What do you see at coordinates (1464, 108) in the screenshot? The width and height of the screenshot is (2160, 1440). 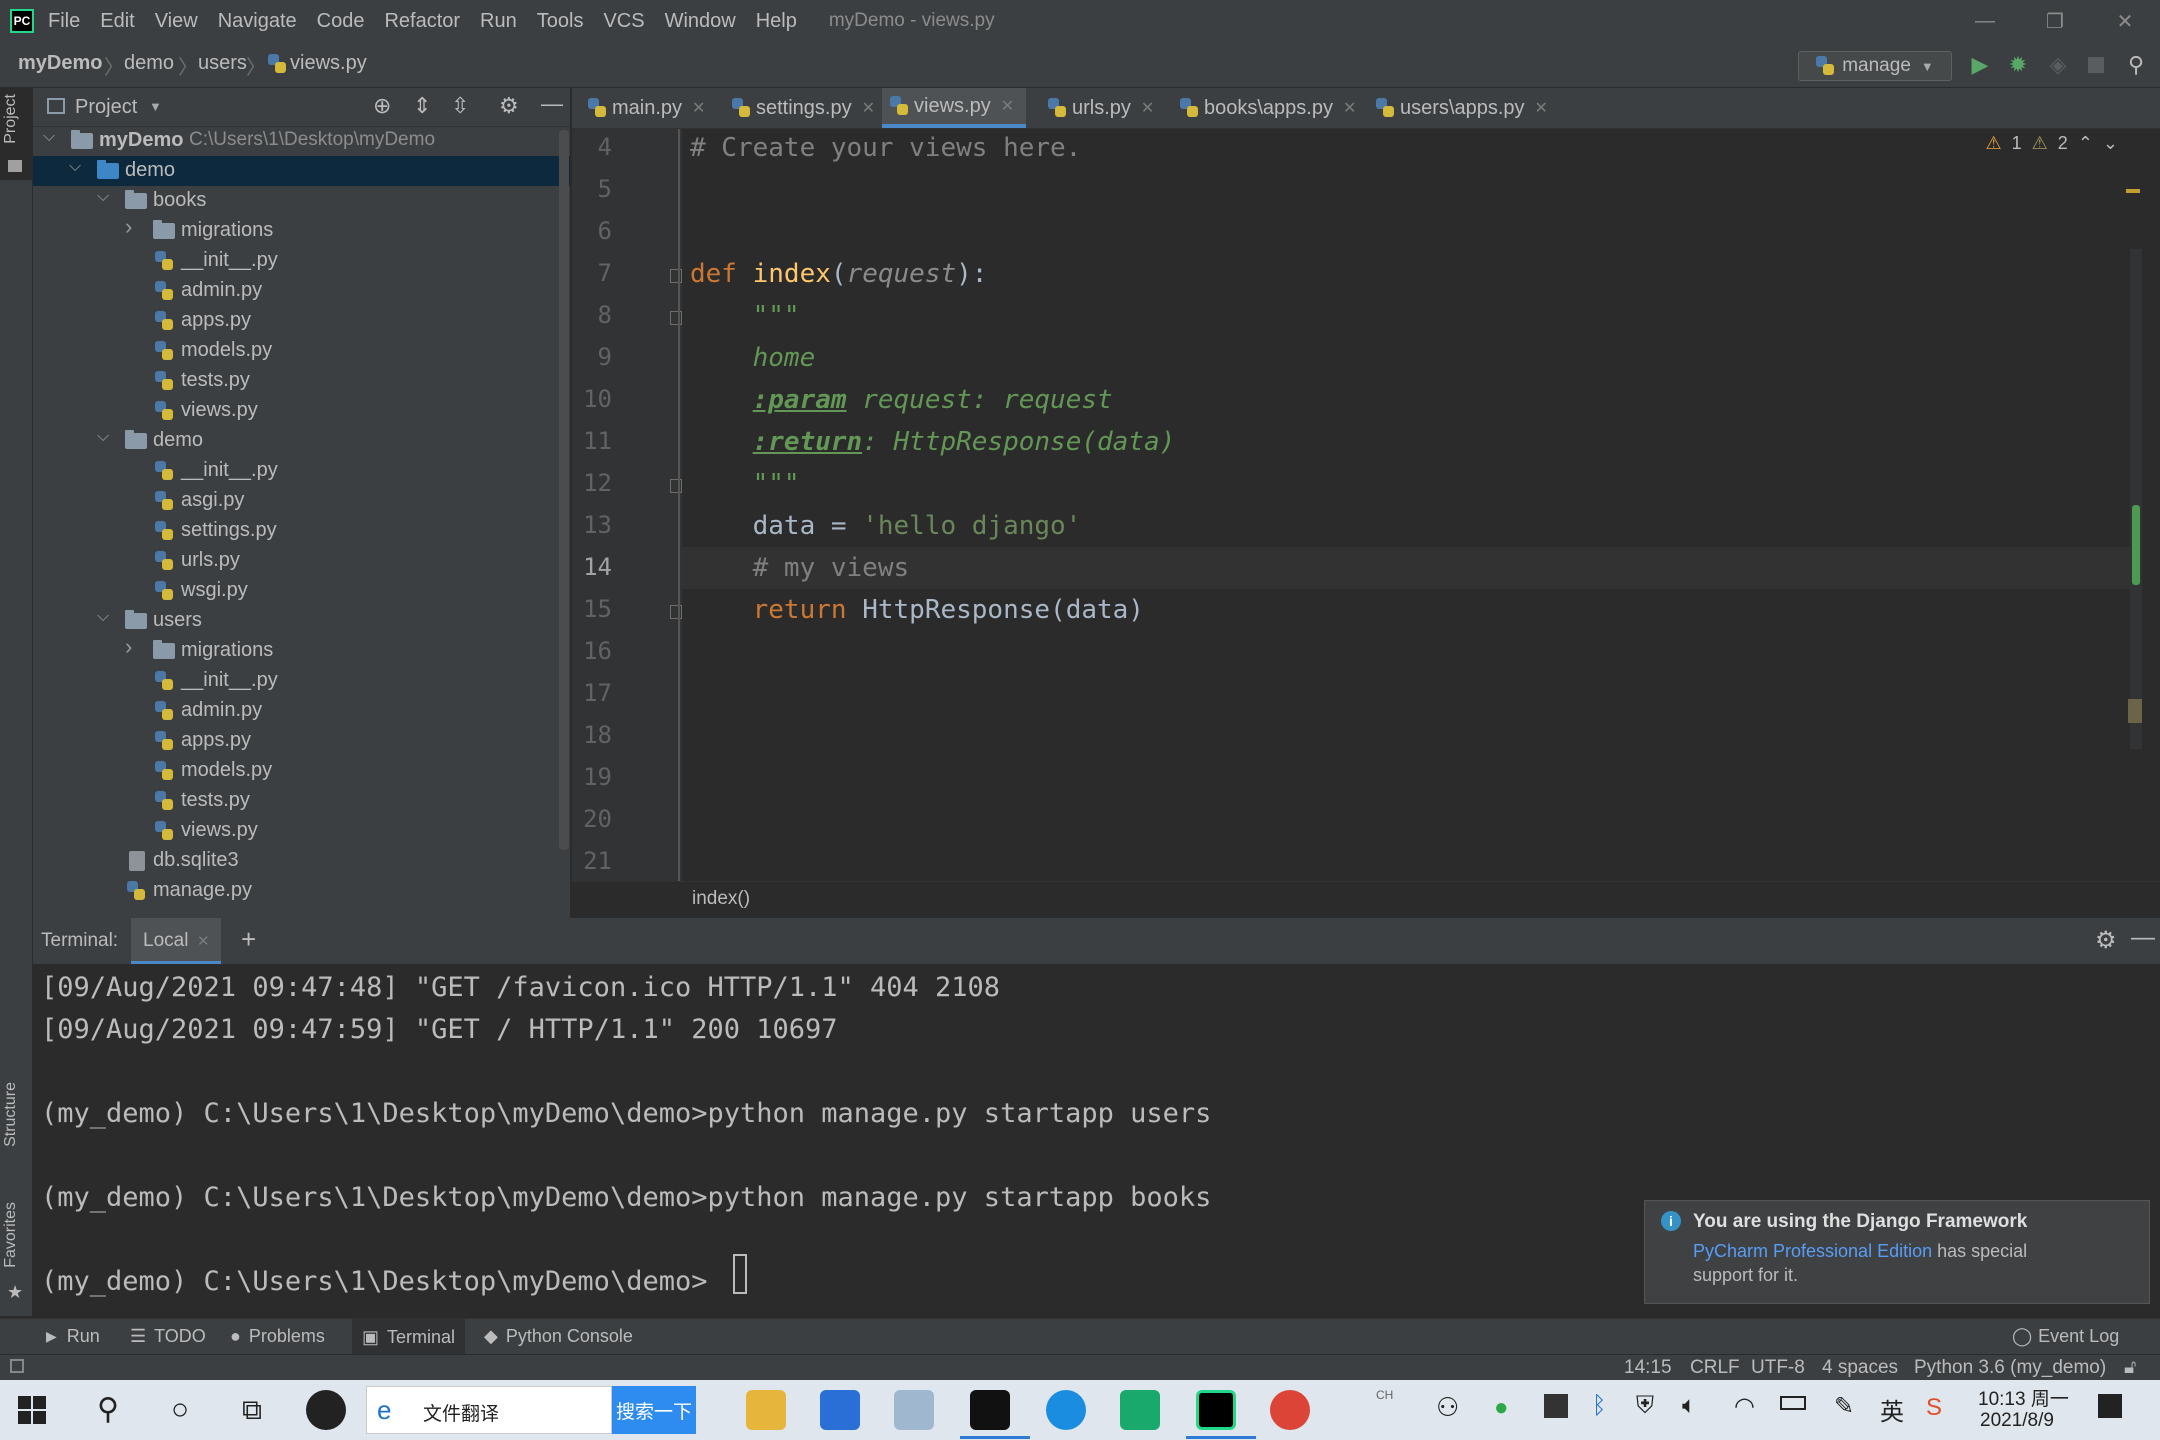 I see `editor-tab: users\apps.py ✕` at bounding box center [1464, 108].